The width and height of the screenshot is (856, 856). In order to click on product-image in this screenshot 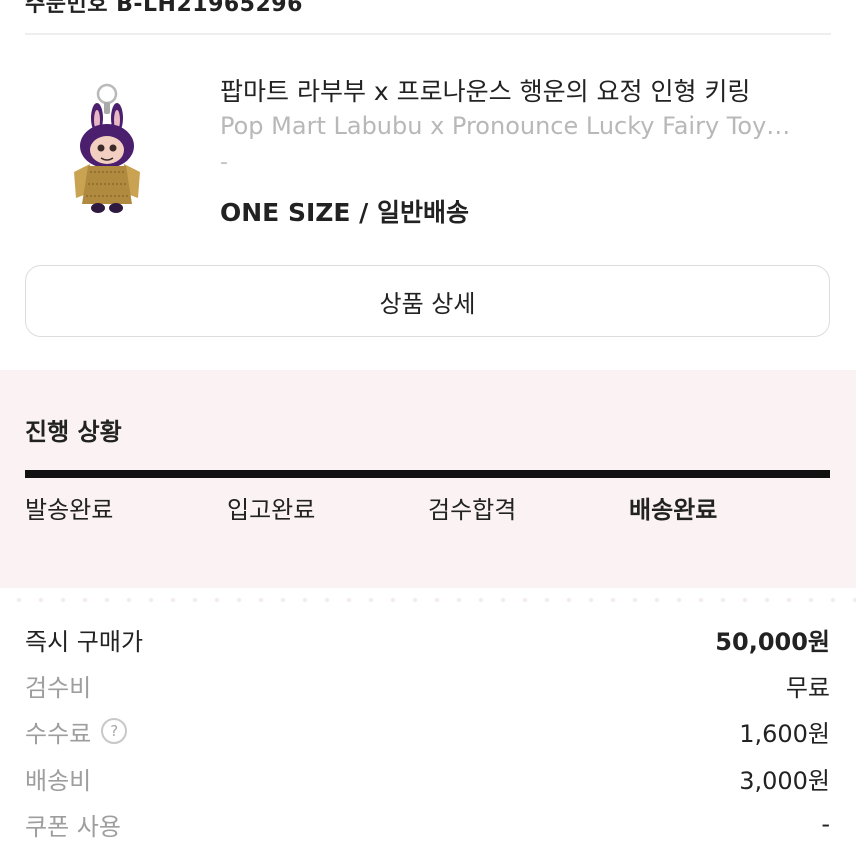, I will do `click(105, 150)`.